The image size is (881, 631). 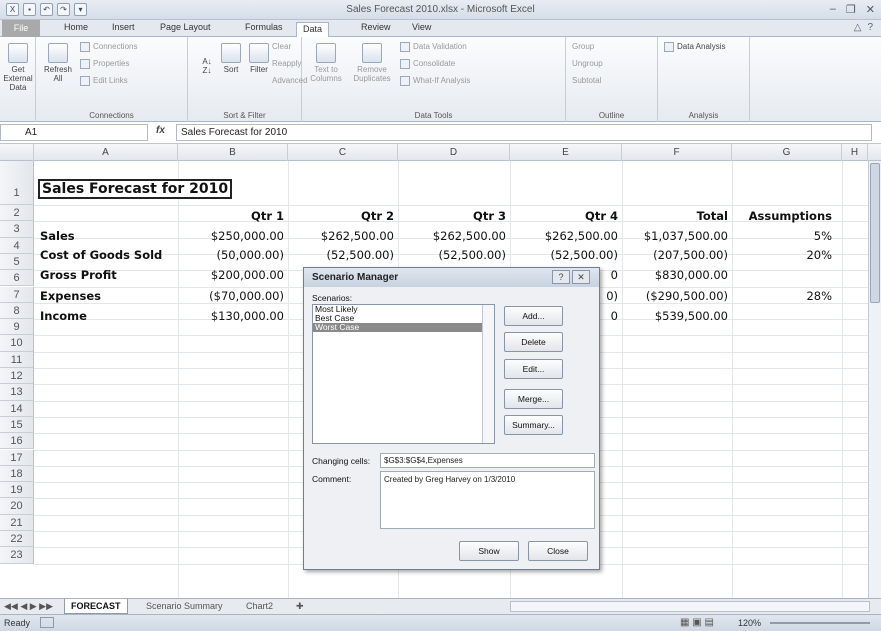 I want to click on cell-g3: 5%, so click(x=782, y=236).